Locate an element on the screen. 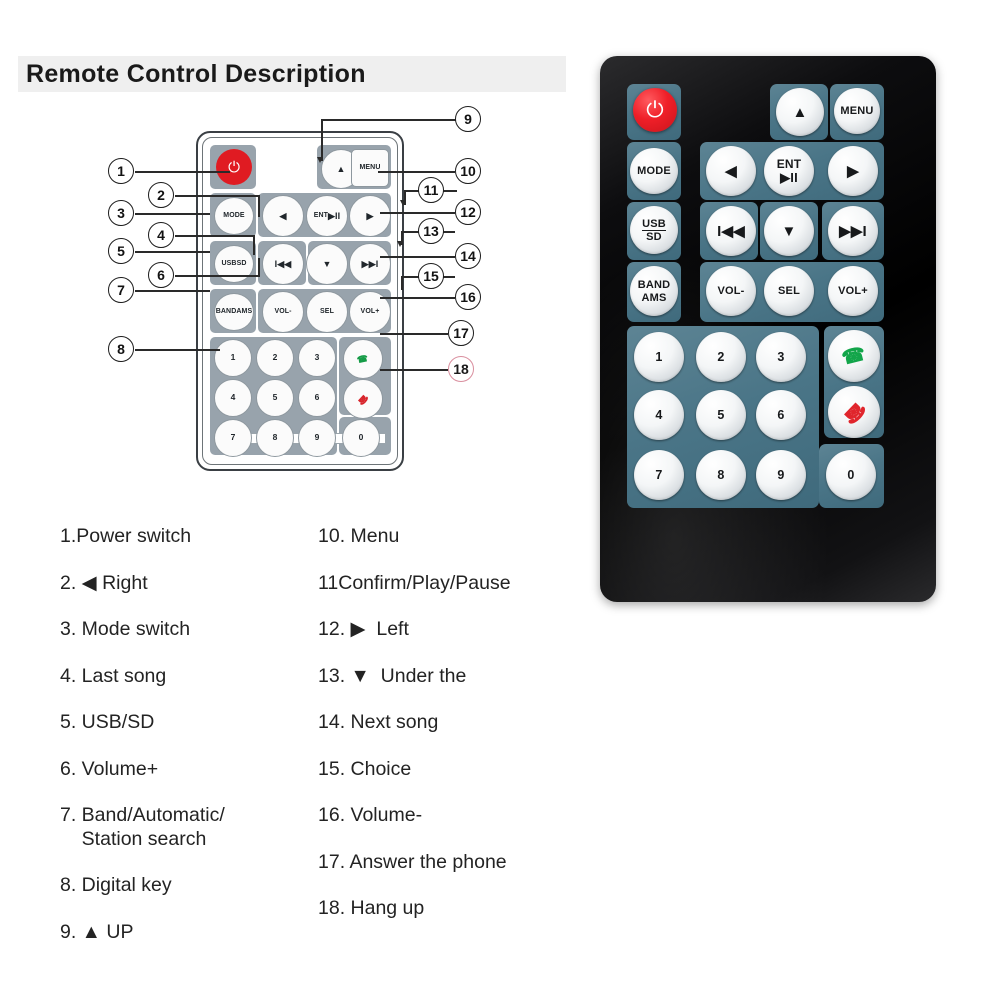 The width and height of the screenshot is (1000, 1000). diagram-hangup-button: ☎ is located at coordinates (363, 399).